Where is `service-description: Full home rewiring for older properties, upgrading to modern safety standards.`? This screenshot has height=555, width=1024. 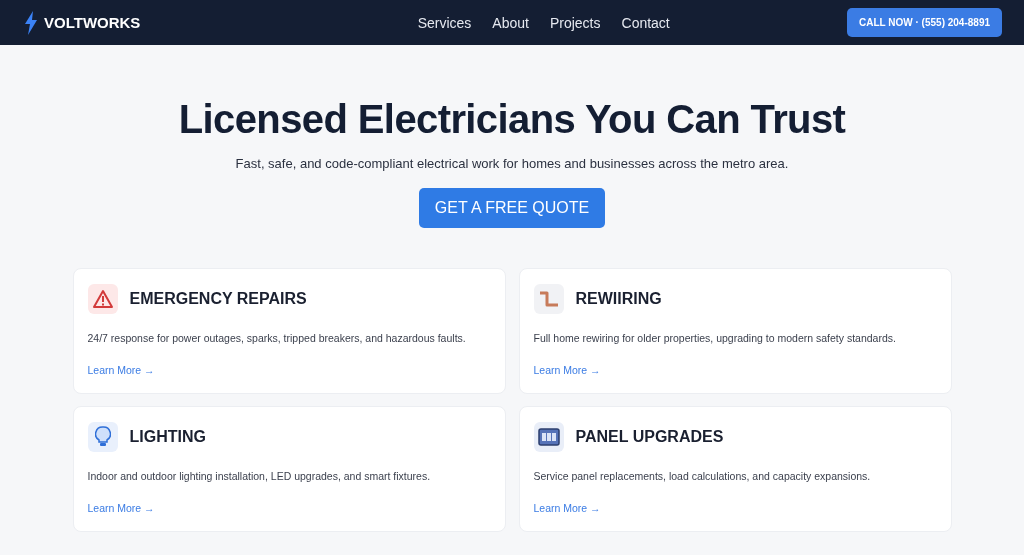 service-description: Full home rewiring for older properties, upgrading to modern safety standards. is located at coordinates (715, 338).